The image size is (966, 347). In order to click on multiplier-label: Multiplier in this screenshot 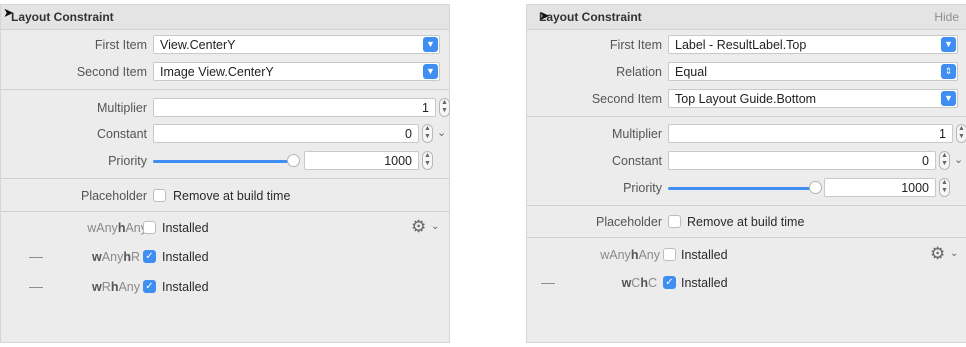, I will do `click(636, 134)`.